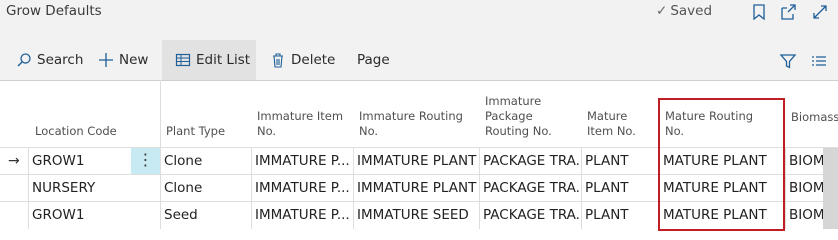 The height and width of the screenshot is (240, 838). Describe the element at coordinates (721, 164) in the screenshot. I see `mature-routing-highlight-box` at that location.